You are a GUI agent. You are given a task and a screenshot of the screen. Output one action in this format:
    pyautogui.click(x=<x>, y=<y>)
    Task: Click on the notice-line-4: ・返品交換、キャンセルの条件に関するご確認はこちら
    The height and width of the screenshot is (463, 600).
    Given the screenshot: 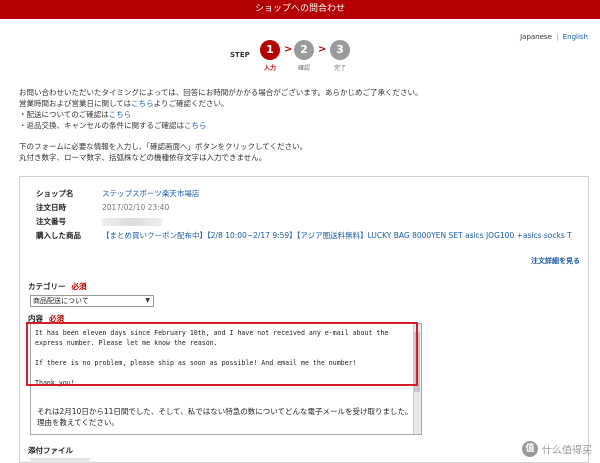 What is the action you would take?
    pyautogui.click(x=299, y=125)
    